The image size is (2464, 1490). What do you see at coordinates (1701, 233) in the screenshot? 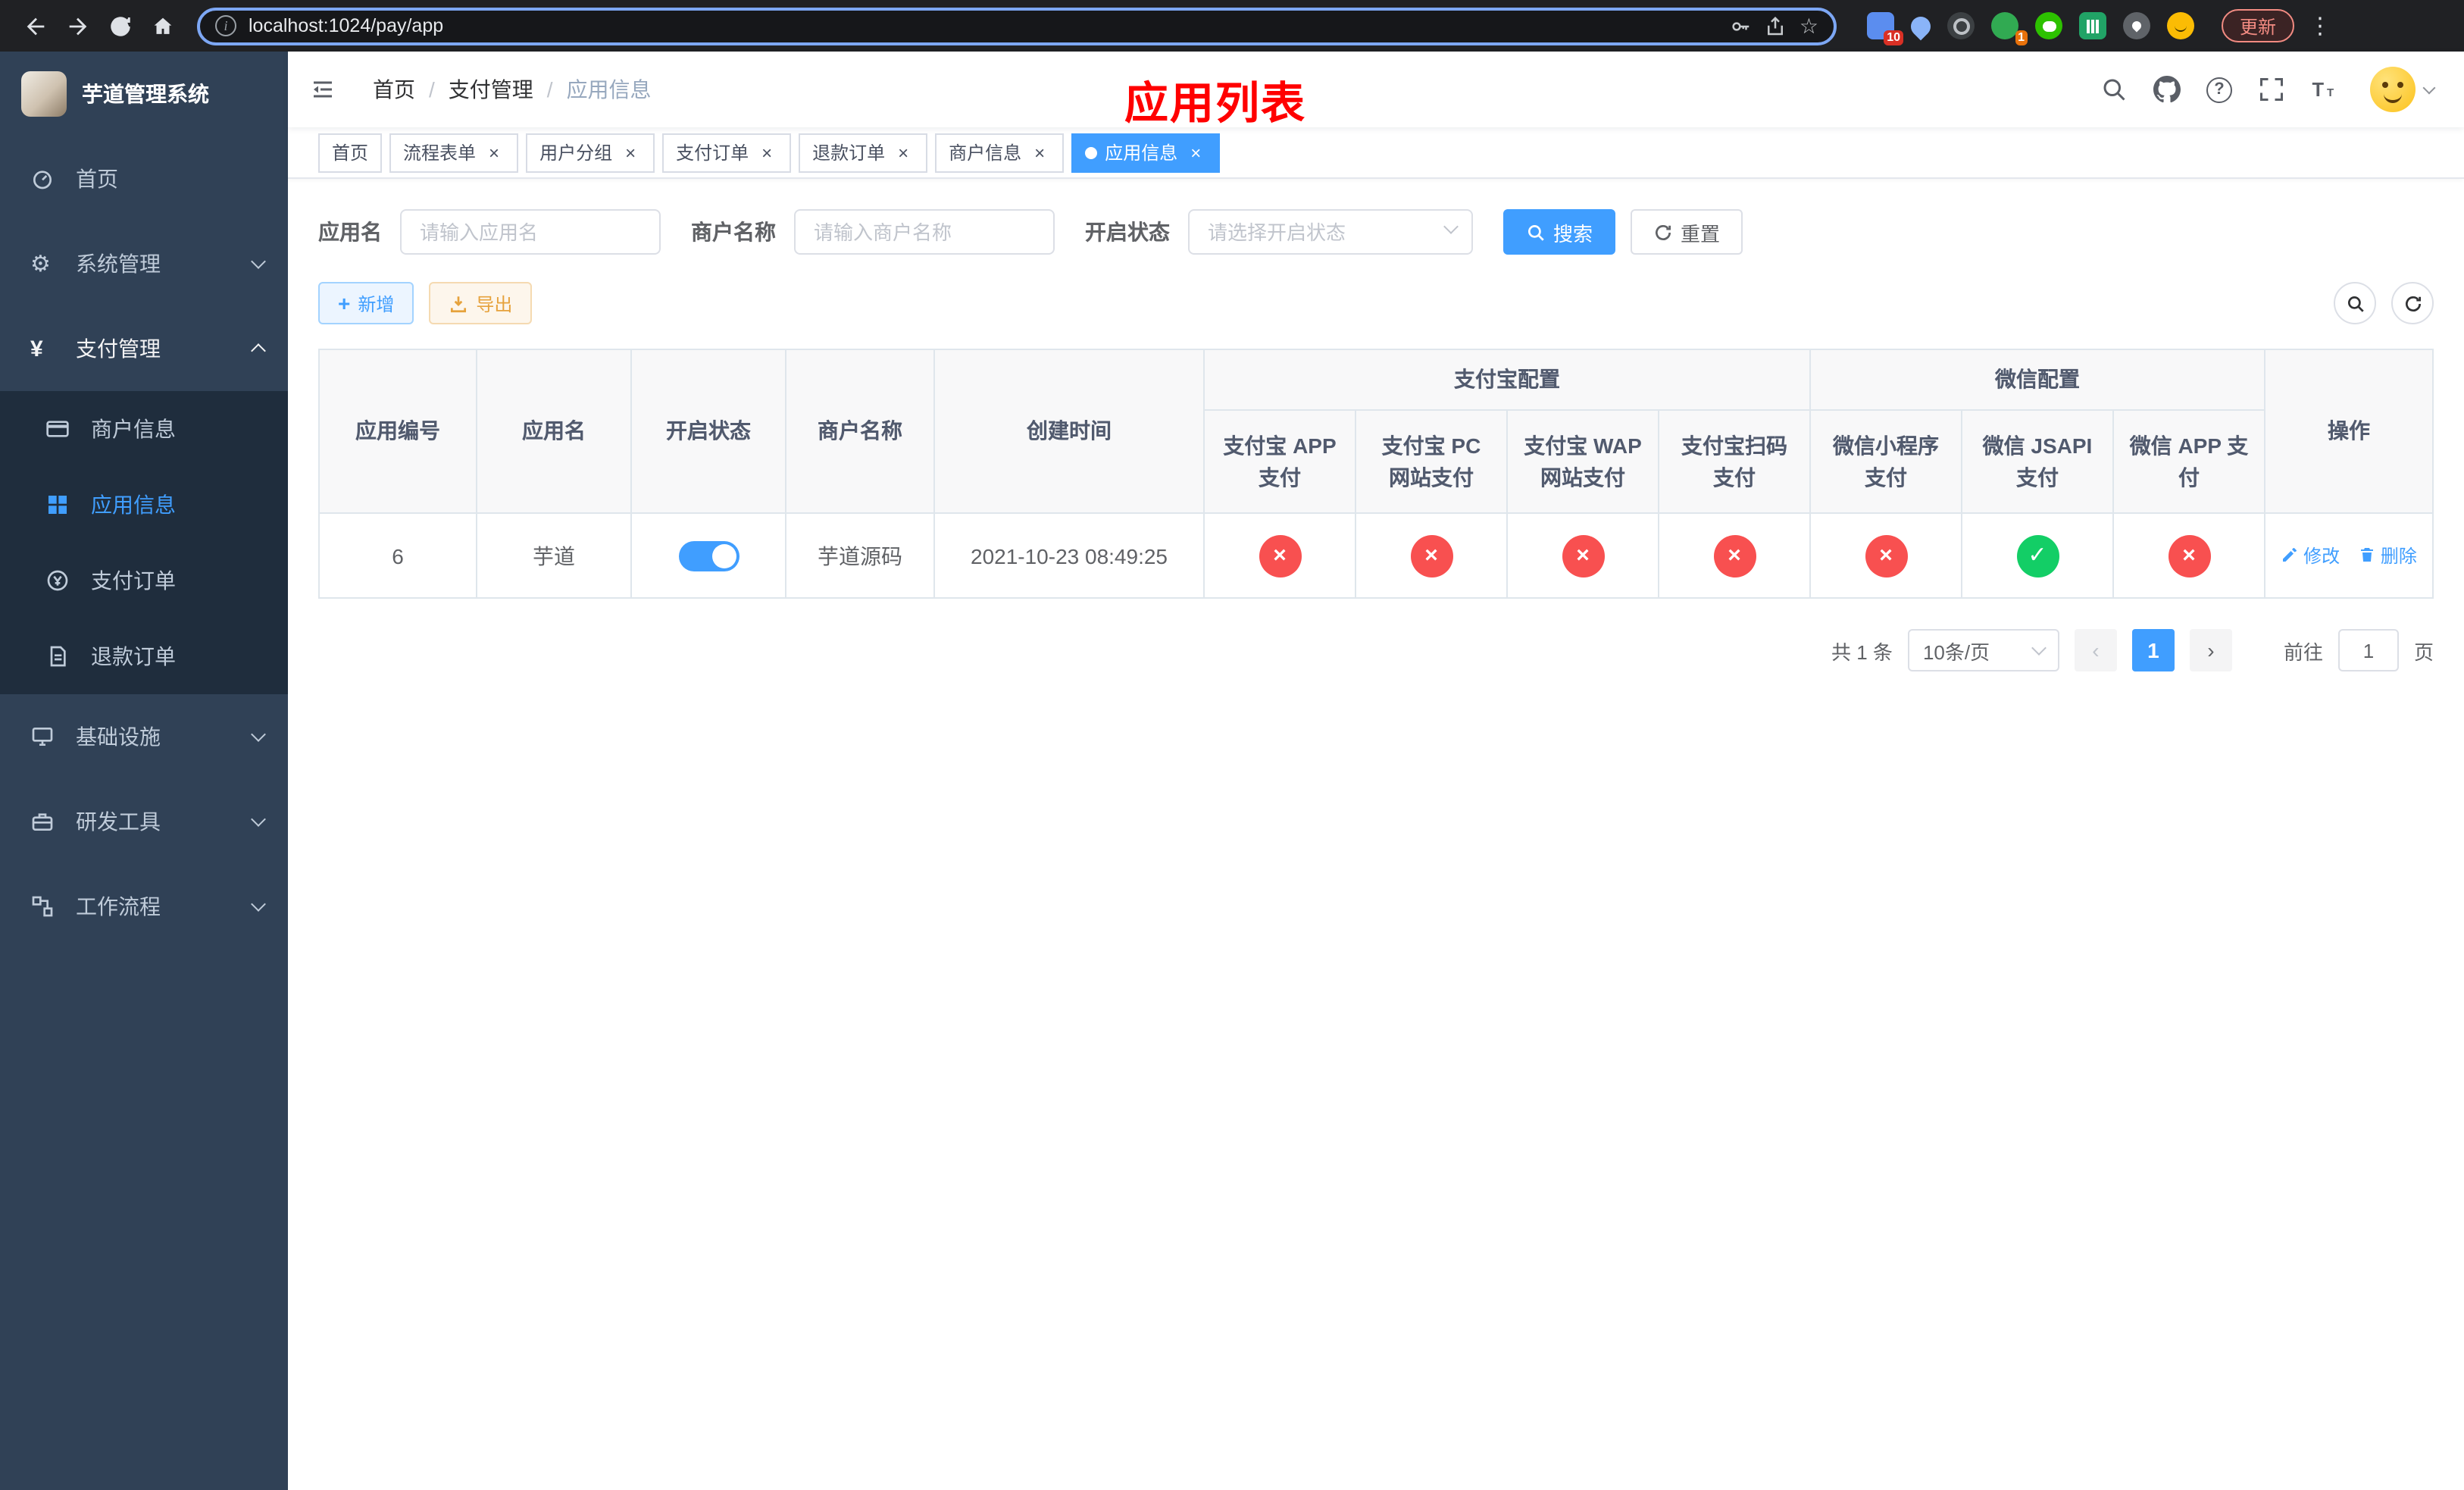
I see `reset-button-label: 重置` at bounding box center [1701, 233].